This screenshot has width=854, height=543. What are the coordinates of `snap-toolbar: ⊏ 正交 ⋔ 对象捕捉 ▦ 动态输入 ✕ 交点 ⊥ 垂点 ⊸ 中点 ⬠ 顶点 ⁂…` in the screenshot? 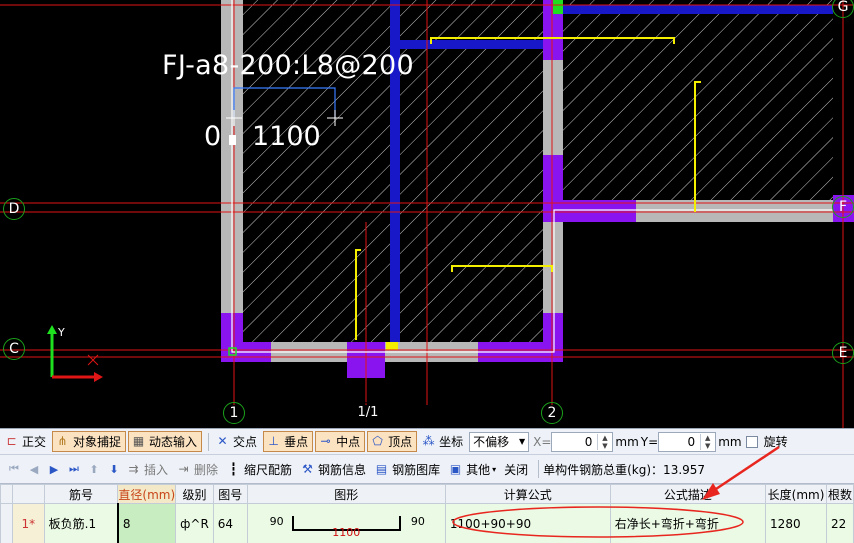 It's located at (427, 441).